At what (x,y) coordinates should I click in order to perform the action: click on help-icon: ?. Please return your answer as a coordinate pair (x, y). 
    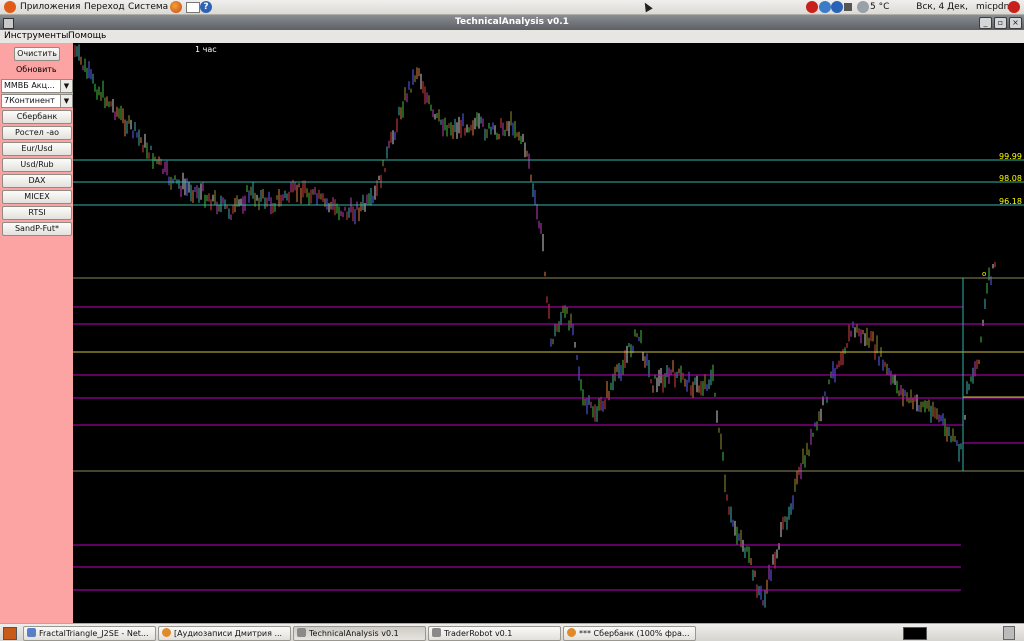
    Looking at the image, I should click on (206, 7).